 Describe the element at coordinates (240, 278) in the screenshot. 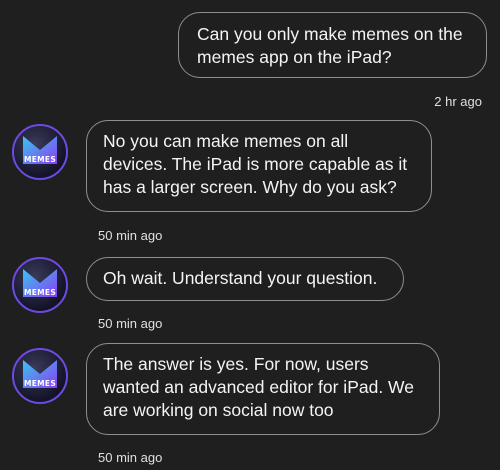

I see `message-text: Oh wait. Understand your question.` at that location.